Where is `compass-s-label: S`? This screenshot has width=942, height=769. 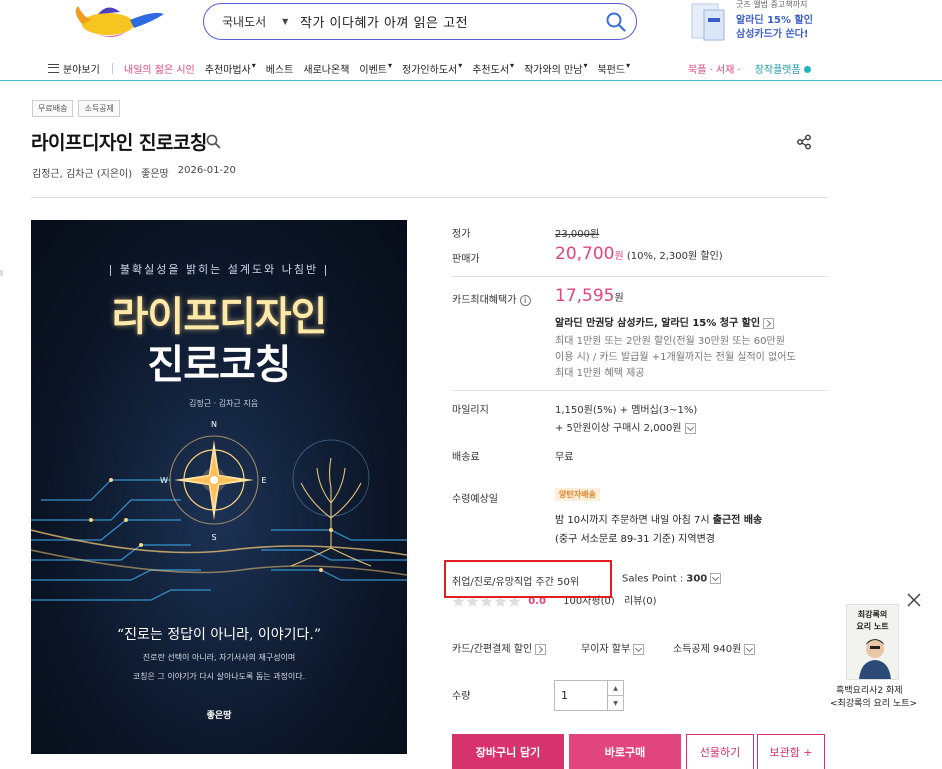 compass-s-label: S is located at coordinates (213, 537).